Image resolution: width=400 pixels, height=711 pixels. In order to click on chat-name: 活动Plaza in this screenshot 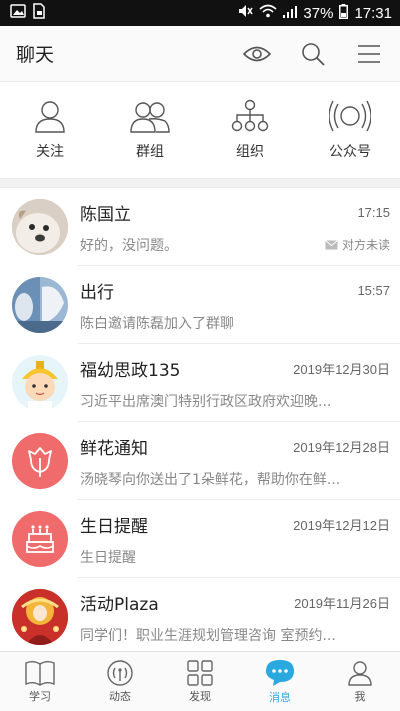, I will do `click(119, 604)`.